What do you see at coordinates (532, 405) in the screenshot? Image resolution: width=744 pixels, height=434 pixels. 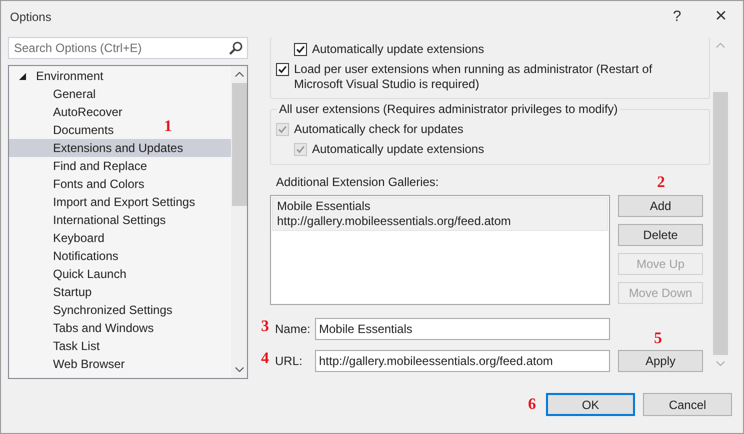 I see `callout-number: 6` at bounding box center [532, 405].